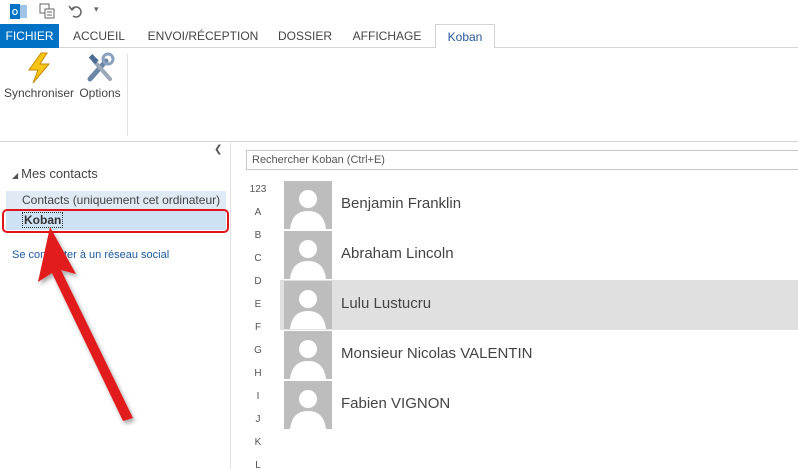 The width and height of the screenshot is (798, 469). I want to click on expand-triangle-icon: ◢, so click(15, 175).